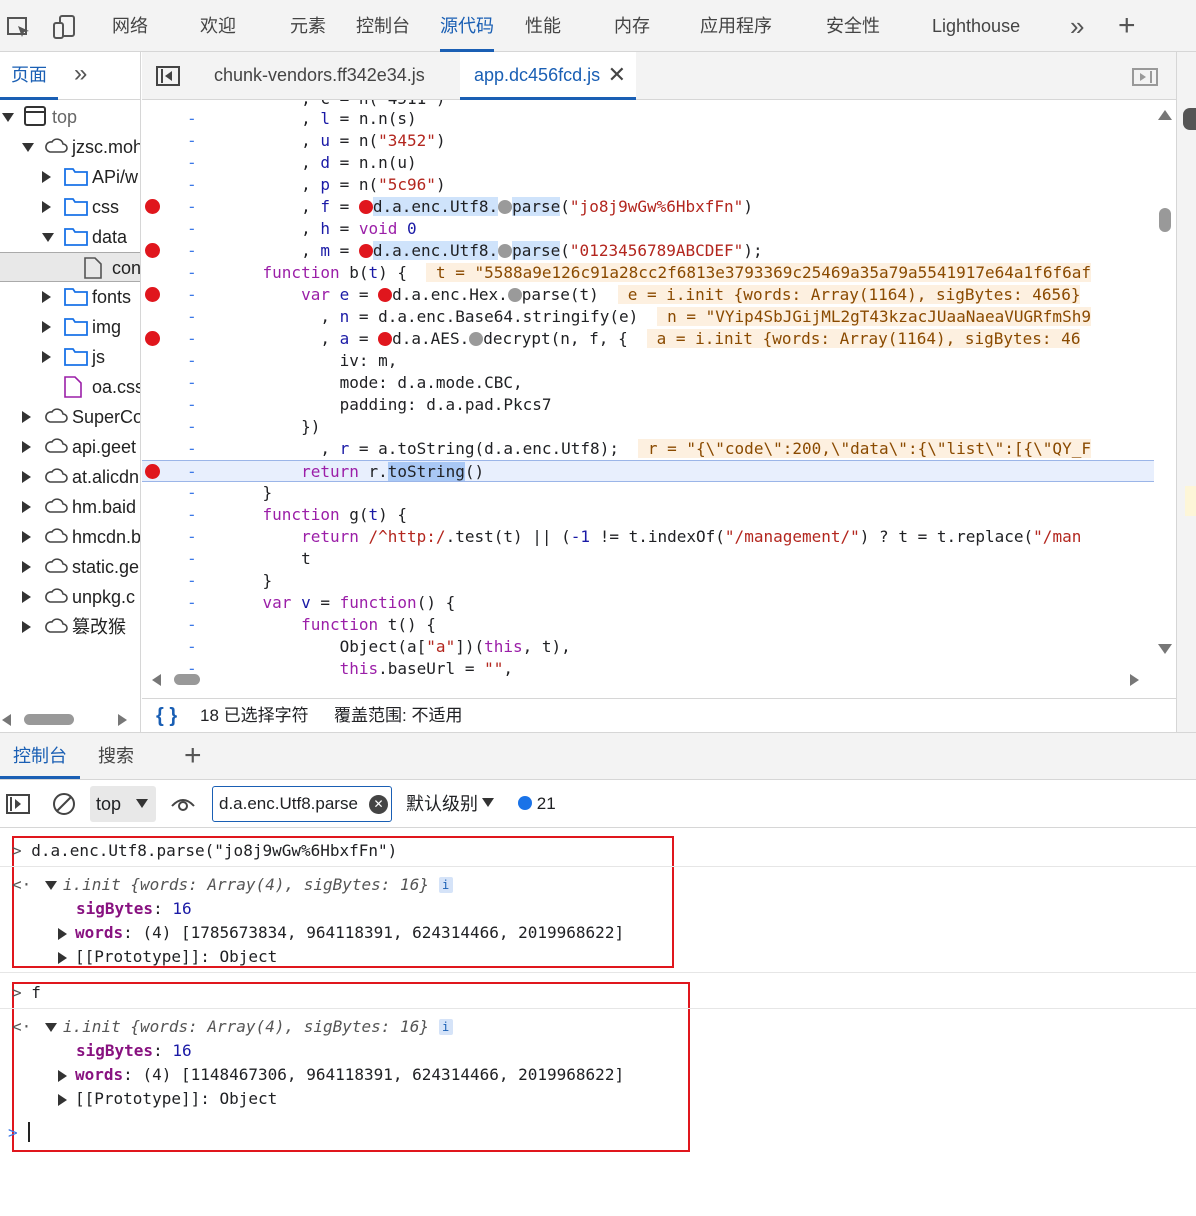  What do you see at coordinates (70, 357) in the screenshot?
I see `tree-item: js` at bounding box center [70, 357].